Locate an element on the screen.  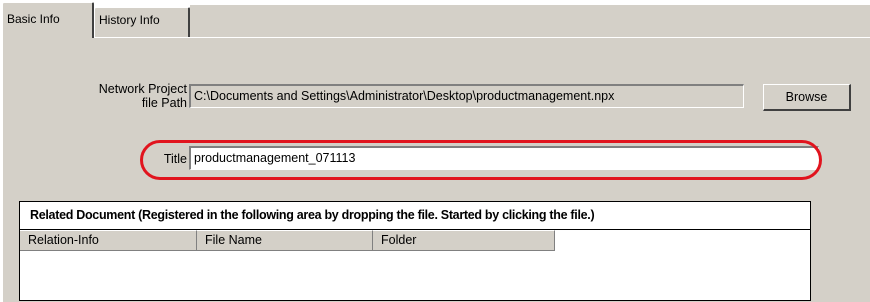
path-label-line1: Network Project is located at coordinates (142, 89).